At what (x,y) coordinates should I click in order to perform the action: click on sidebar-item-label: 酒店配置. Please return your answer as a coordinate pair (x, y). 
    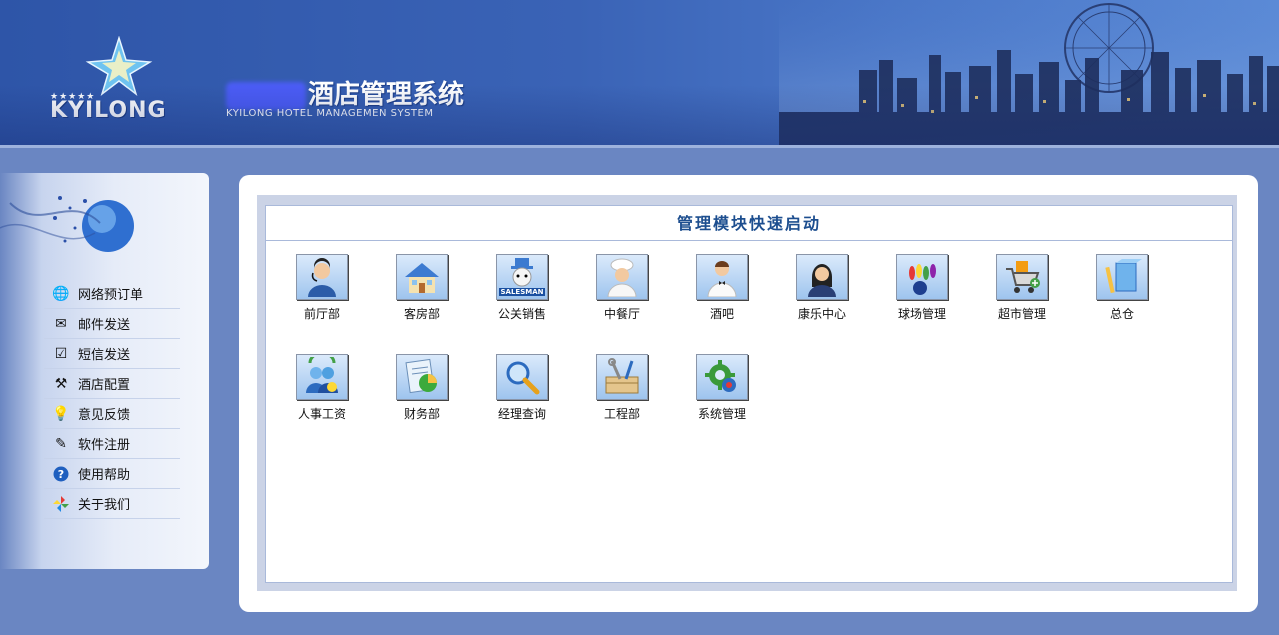
    Looking at the image, I should click on (104, 385).